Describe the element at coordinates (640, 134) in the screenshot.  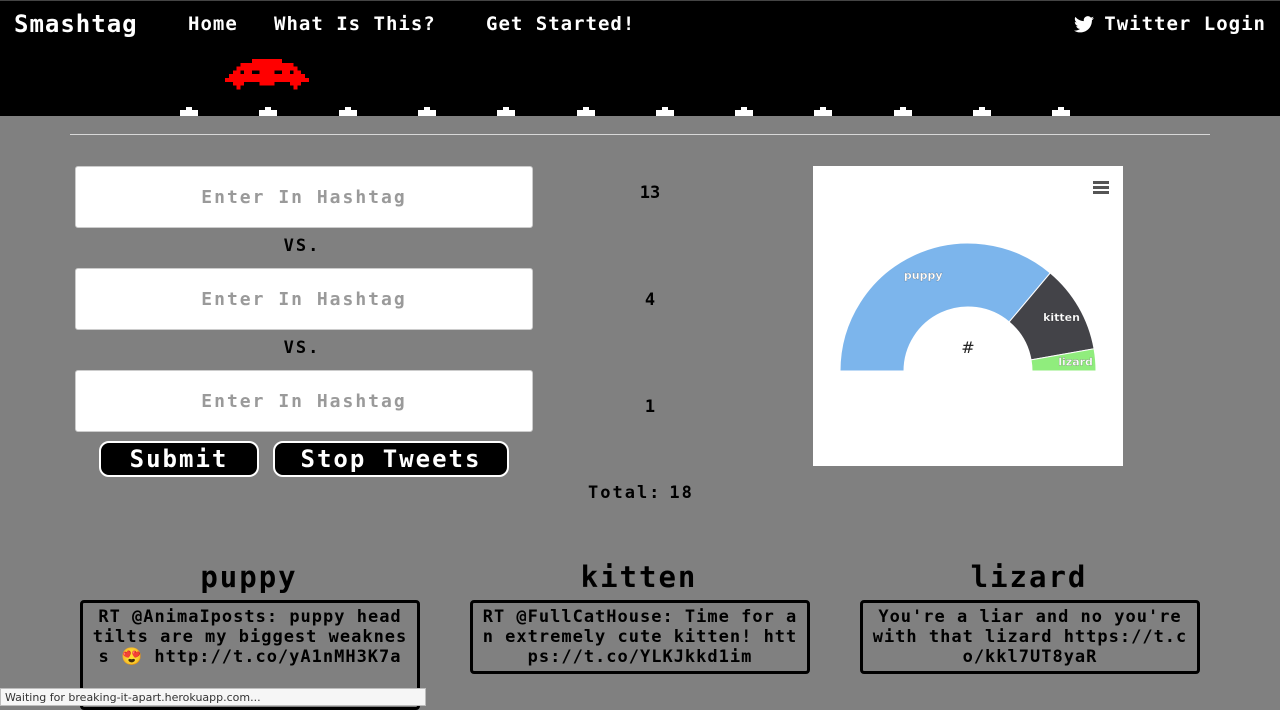
I see `divider-line` at that location.